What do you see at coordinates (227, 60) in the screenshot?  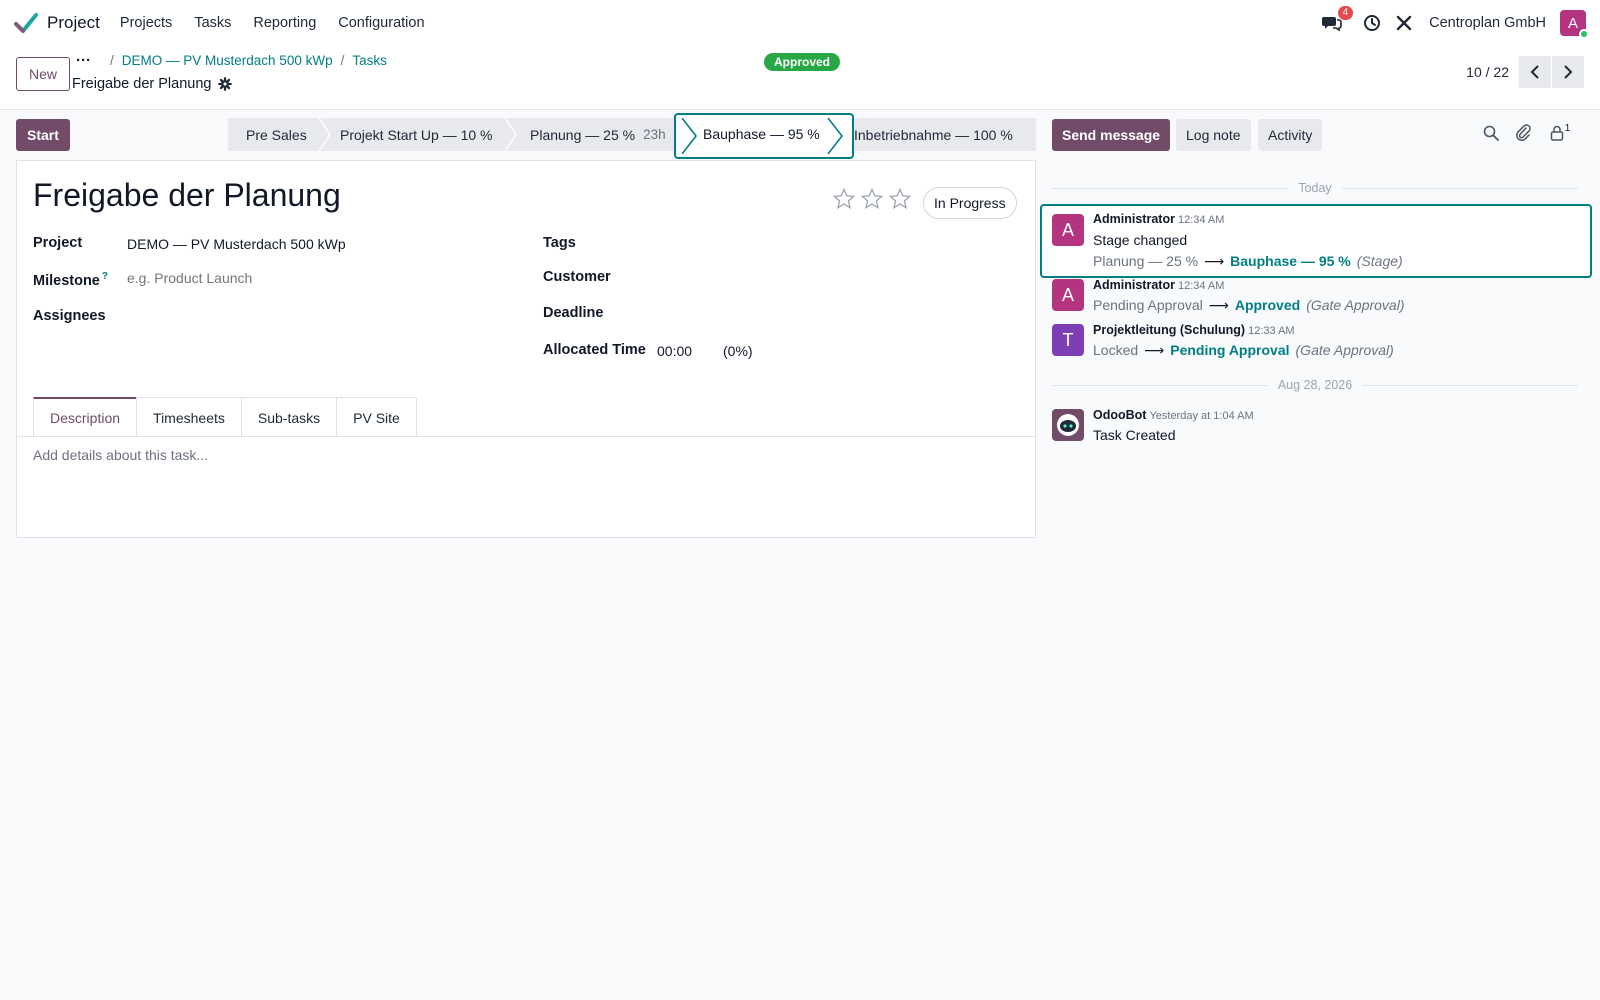 I see `breadcrumb-project: DEMO — PV Musterdach 500 kWp` at bounding box center [227, 60].